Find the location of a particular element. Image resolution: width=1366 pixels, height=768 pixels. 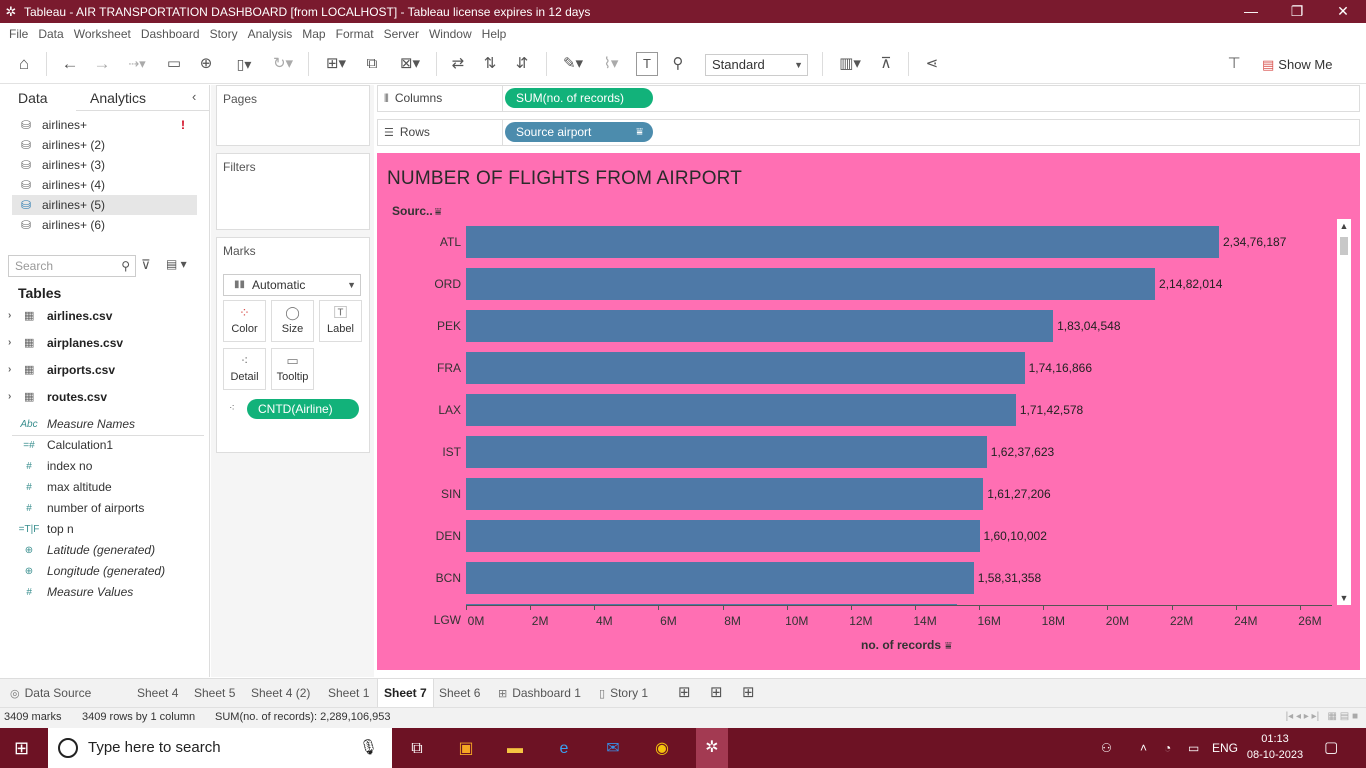

menu-map: Map is located at coordinates (313, 34).